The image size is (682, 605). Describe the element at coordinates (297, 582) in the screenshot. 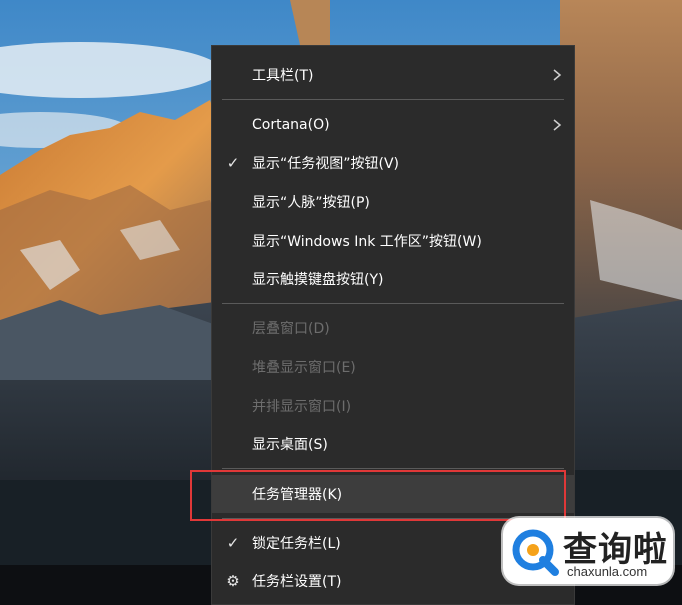

I see `menu-item-label: 任务栏设置(T)` at that location.